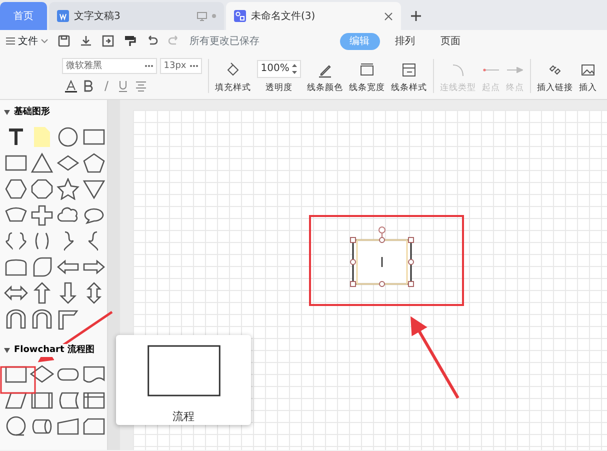 This screenshot has height=451, width=607. What do you see at coordinates (64, 41) in the screenshot?
I see `save-icon` at bounding box center [64, 41].